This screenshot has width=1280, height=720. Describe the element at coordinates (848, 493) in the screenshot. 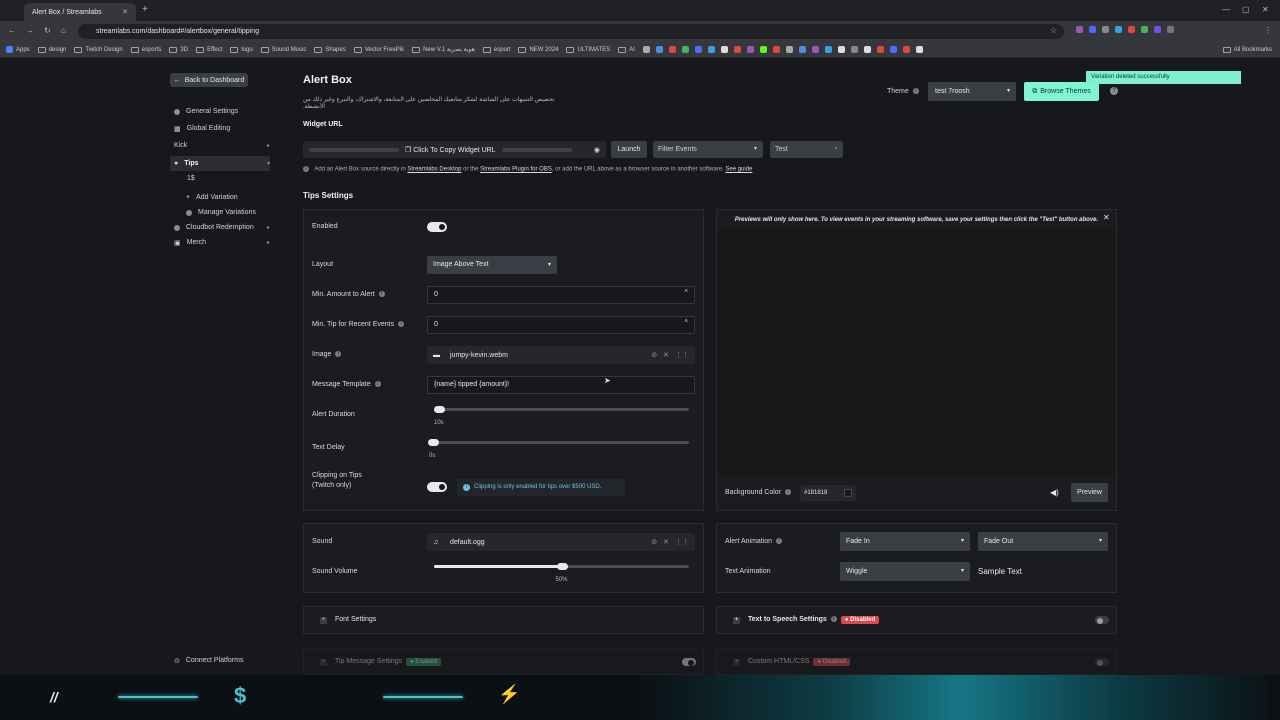

I see `color-swatch` at that location.